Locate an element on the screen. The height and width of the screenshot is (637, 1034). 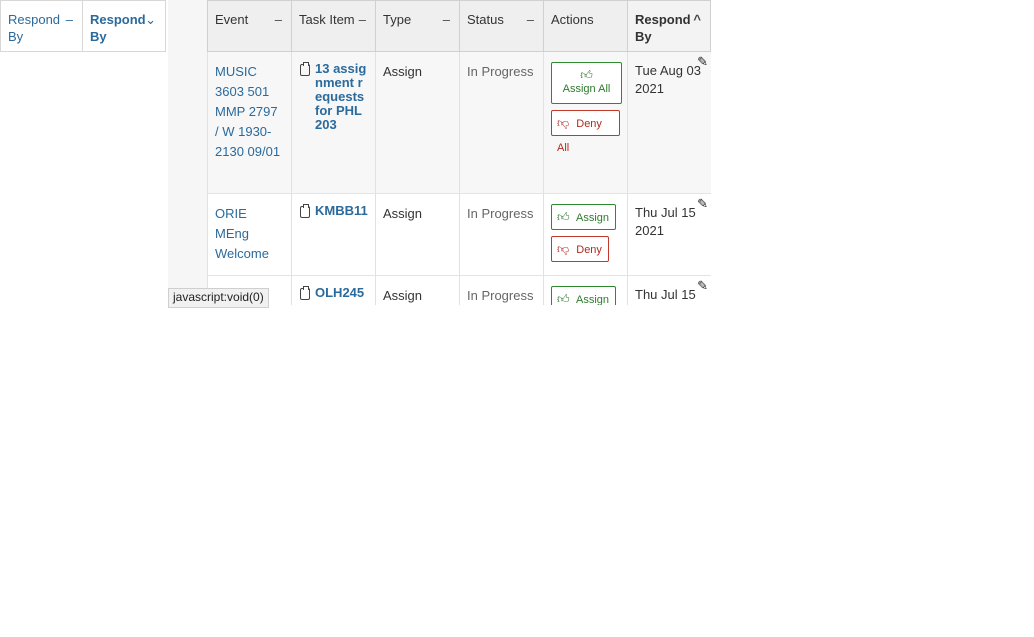
event-link: ORIE MEng Welcome is located at coordinates (242, 233).